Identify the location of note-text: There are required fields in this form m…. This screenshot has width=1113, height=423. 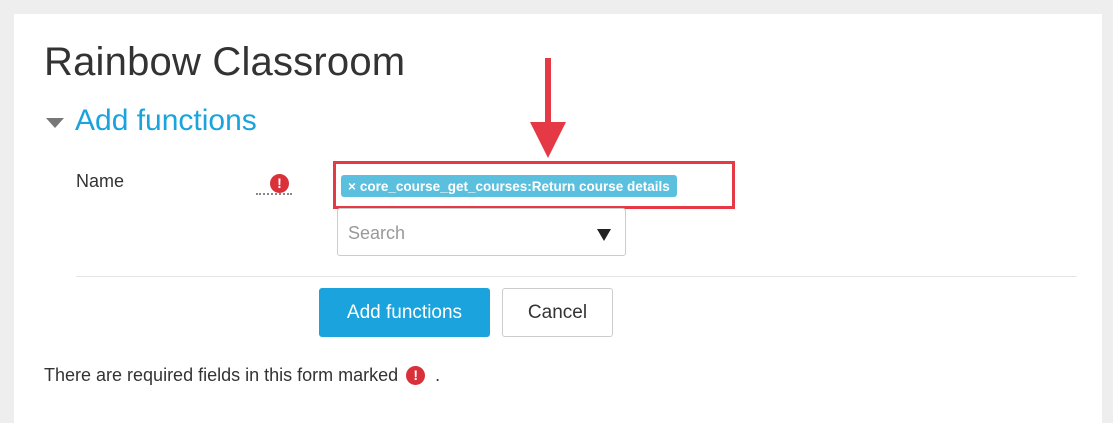
(221, 375).